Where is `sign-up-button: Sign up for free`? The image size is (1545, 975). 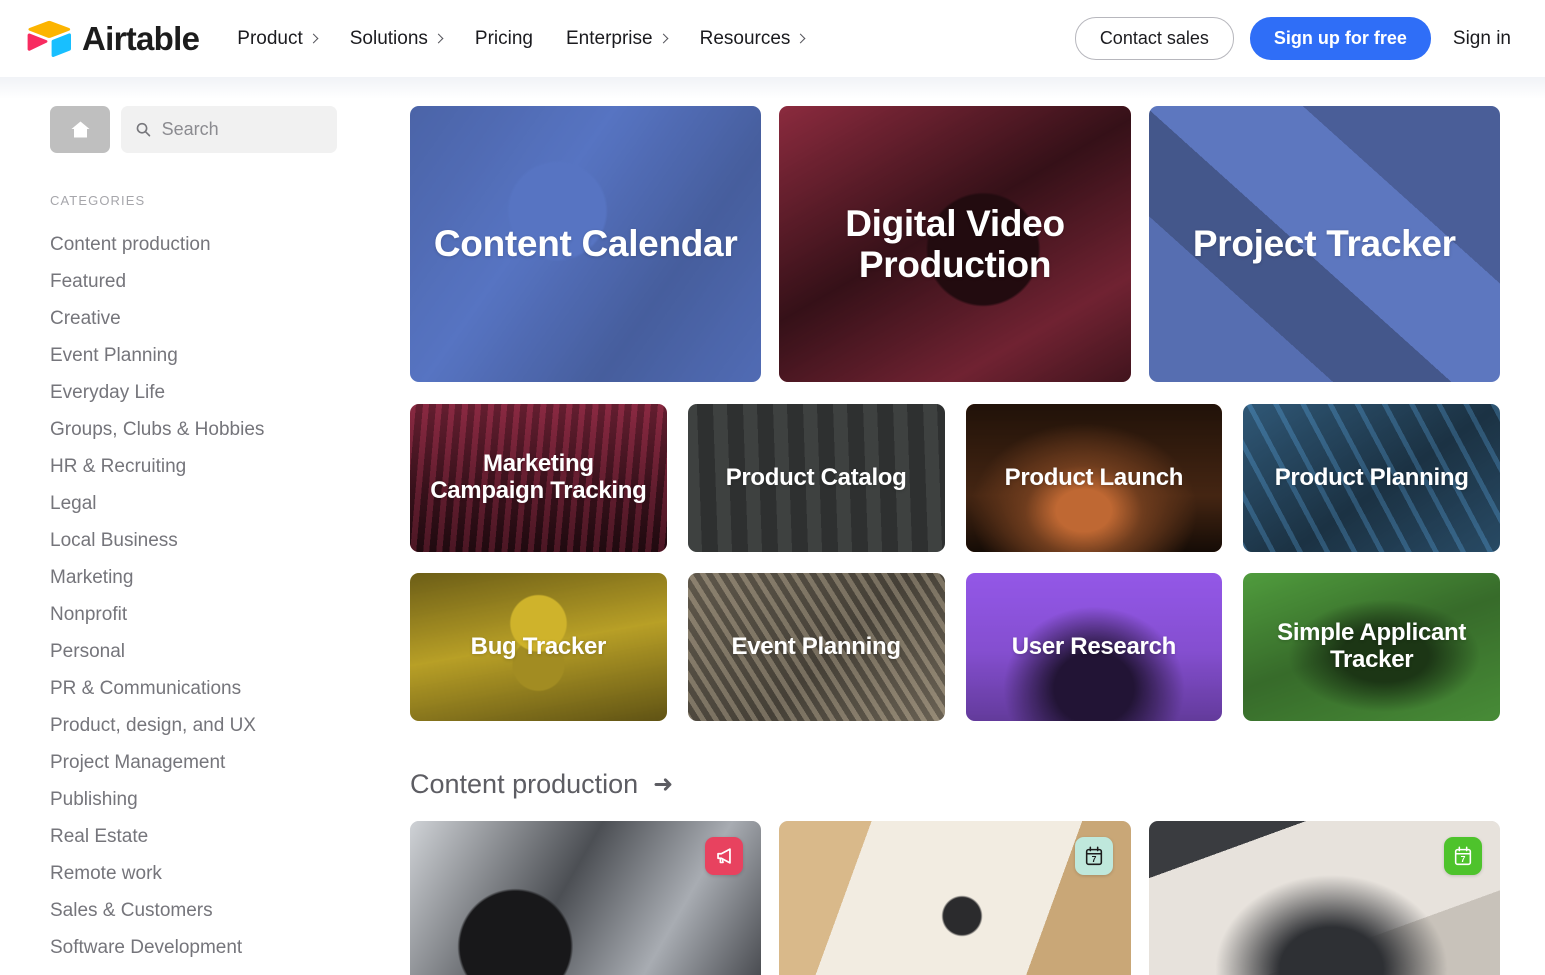
sign-up-button: Sign up for free is located at coordinates (1340, 38).